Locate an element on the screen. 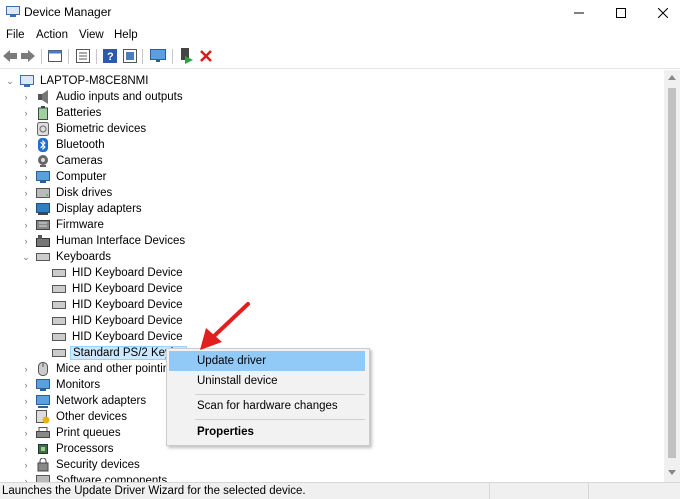 The width and height of the screenshot is (680, 499). tree-item-biometric: › Biometric devices is located at coordinates (84, 129).